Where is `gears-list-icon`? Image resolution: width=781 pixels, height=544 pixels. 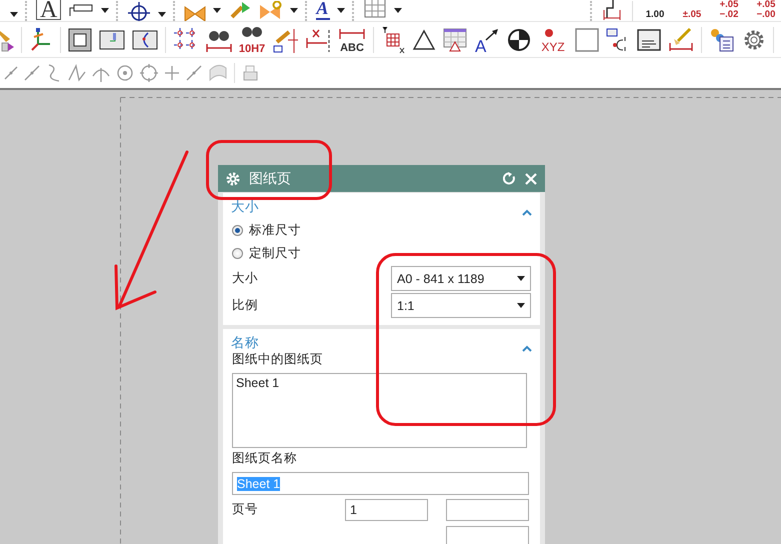 gears-list-icon is located at coordinates (722, 39).